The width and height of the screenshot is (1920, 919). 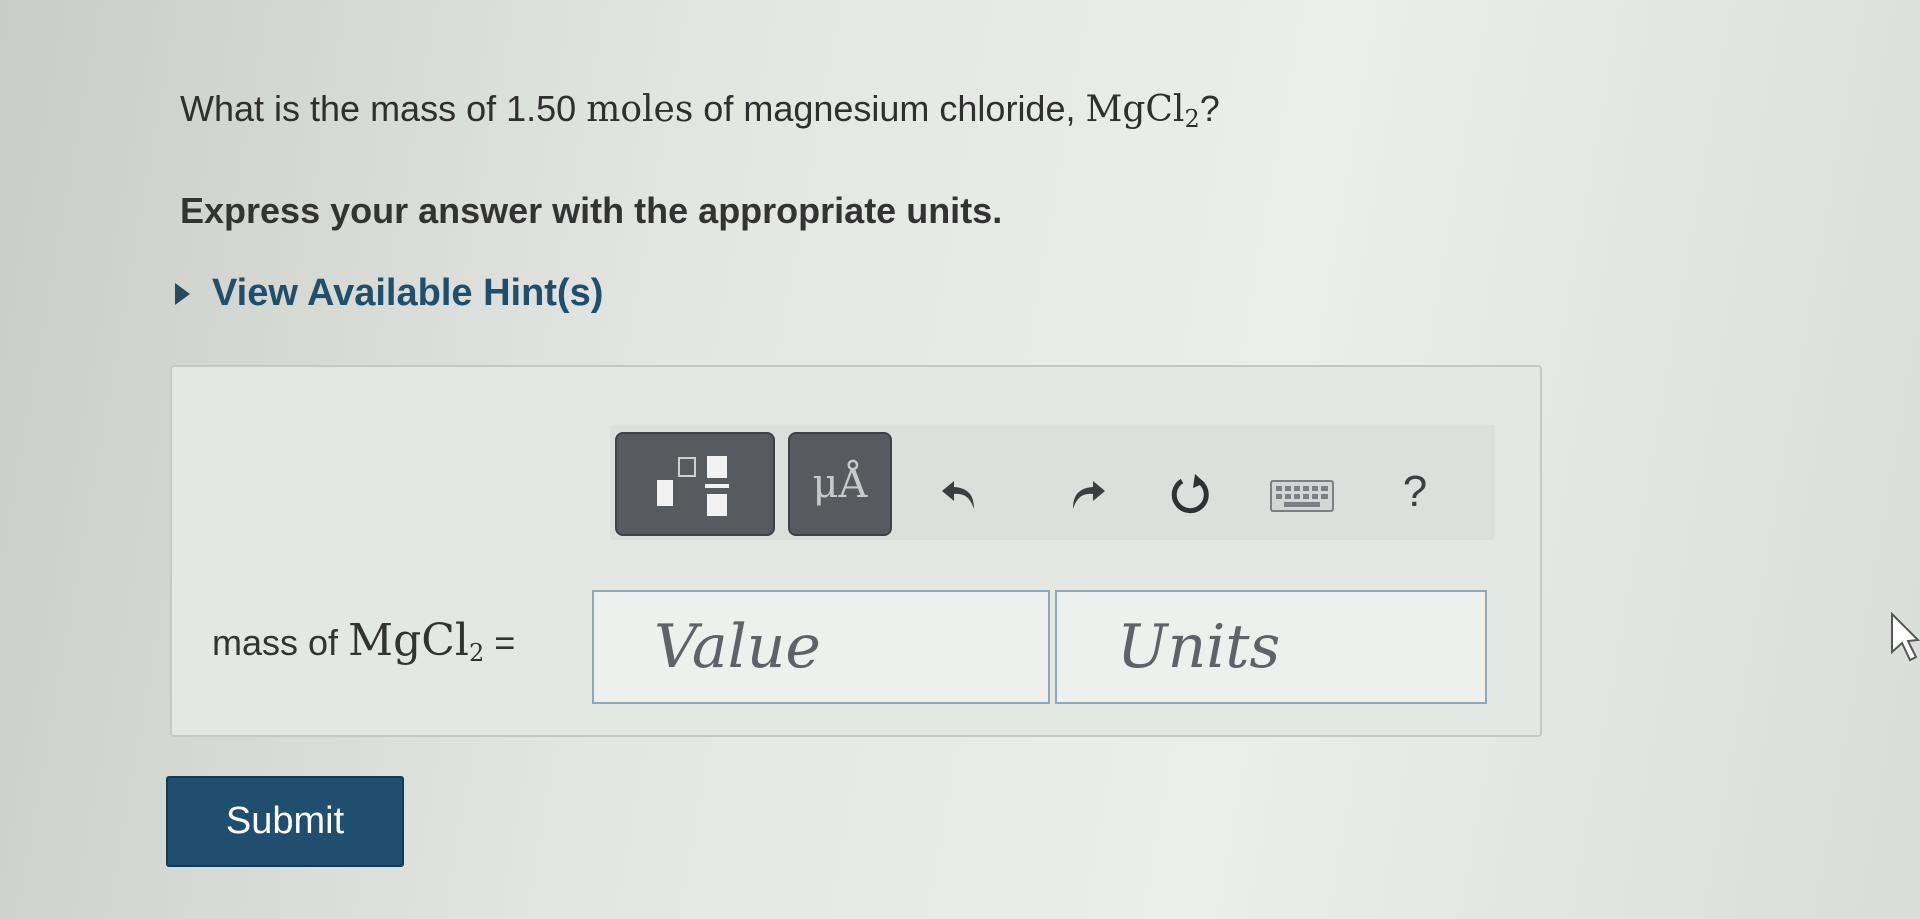 I want to click on help-button: ?, so click(x=1415, y=492).